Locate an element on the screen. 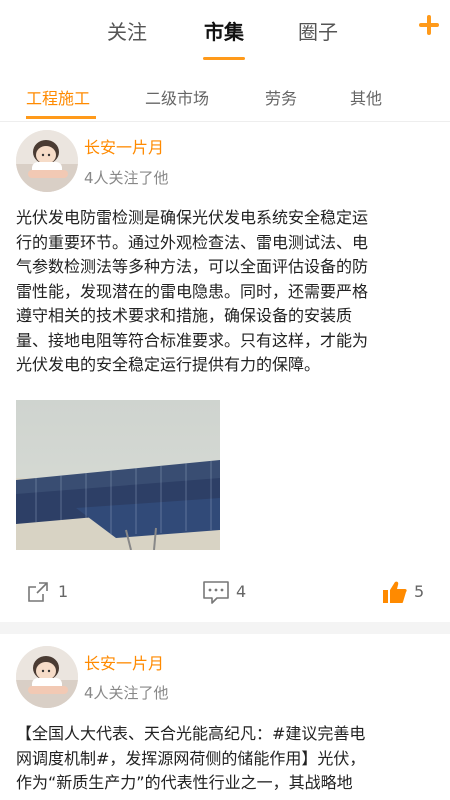 The image size is (450, 800). comment-count: 4 is located at coordinates (241, 591).